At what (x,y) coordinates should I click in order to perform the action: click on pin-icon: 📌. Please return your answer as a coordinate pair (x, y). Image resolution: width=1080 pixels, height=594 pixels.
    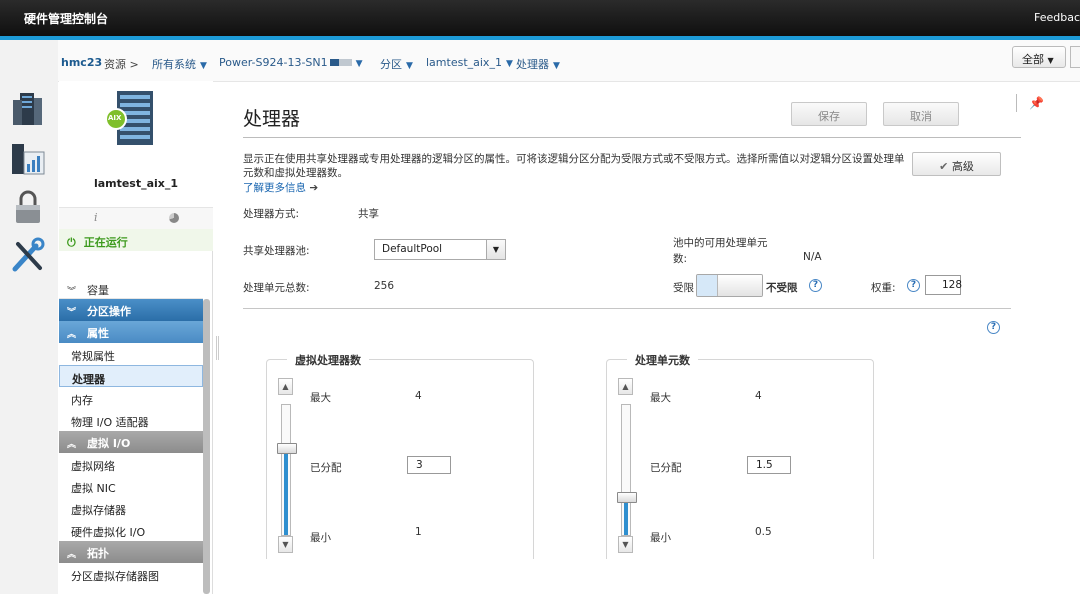
    Looking at the image, I should click on (1036, 103).